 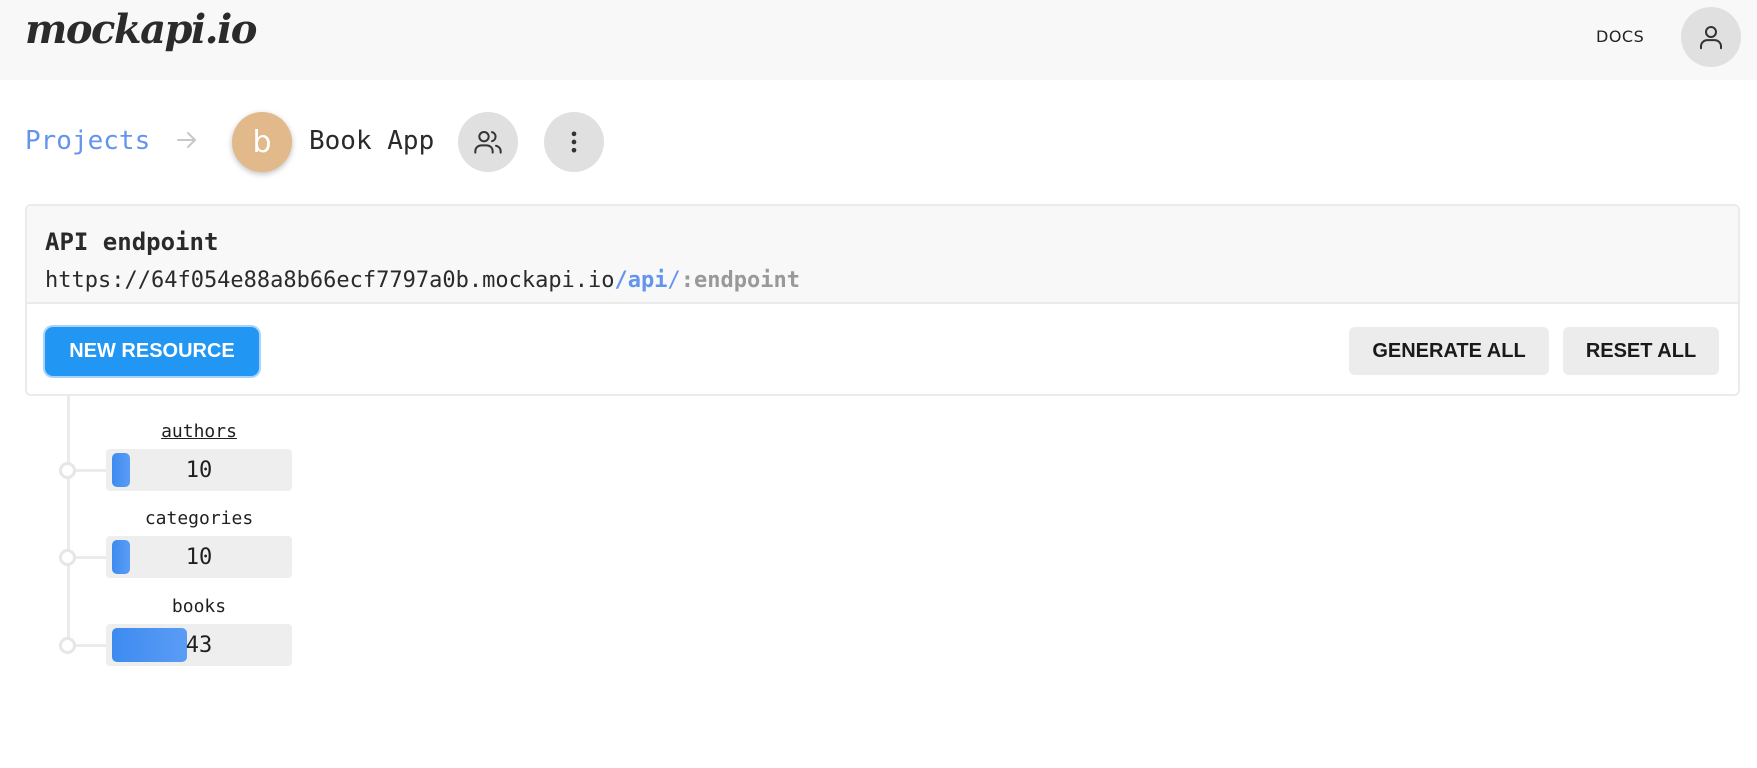 What do you see at coordinates (132, 242) in the screenshot?
I see `api-endpoint-title: API endpoint` at bounding box center [132, 242].